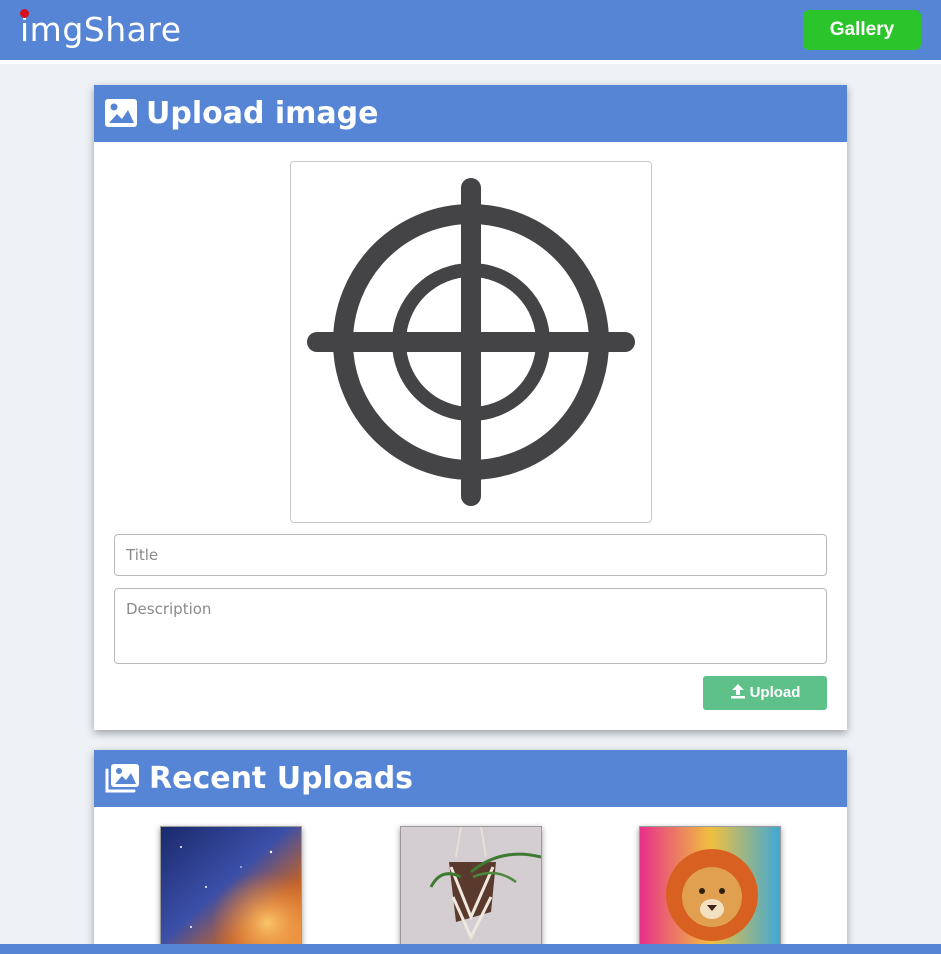 Image resolution: width=941 pixels, height=954 pixels. I want to click on description-input: Description, so click(470, 626).